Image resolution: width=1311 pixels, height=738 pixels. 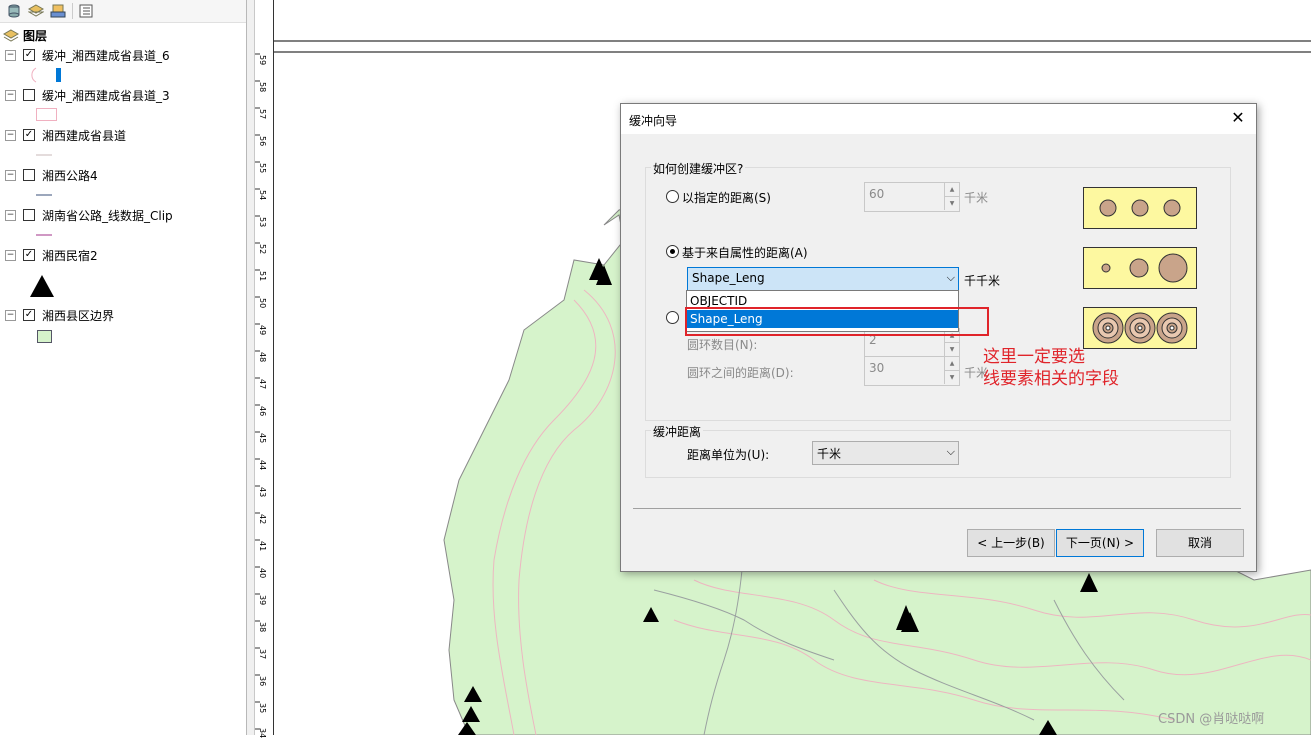 What do you see at coordinates (912, 197) in the screenshot?
I see `fixed-distance-spinner: 60 ▲ ▼` at bounding box center [912, 197].